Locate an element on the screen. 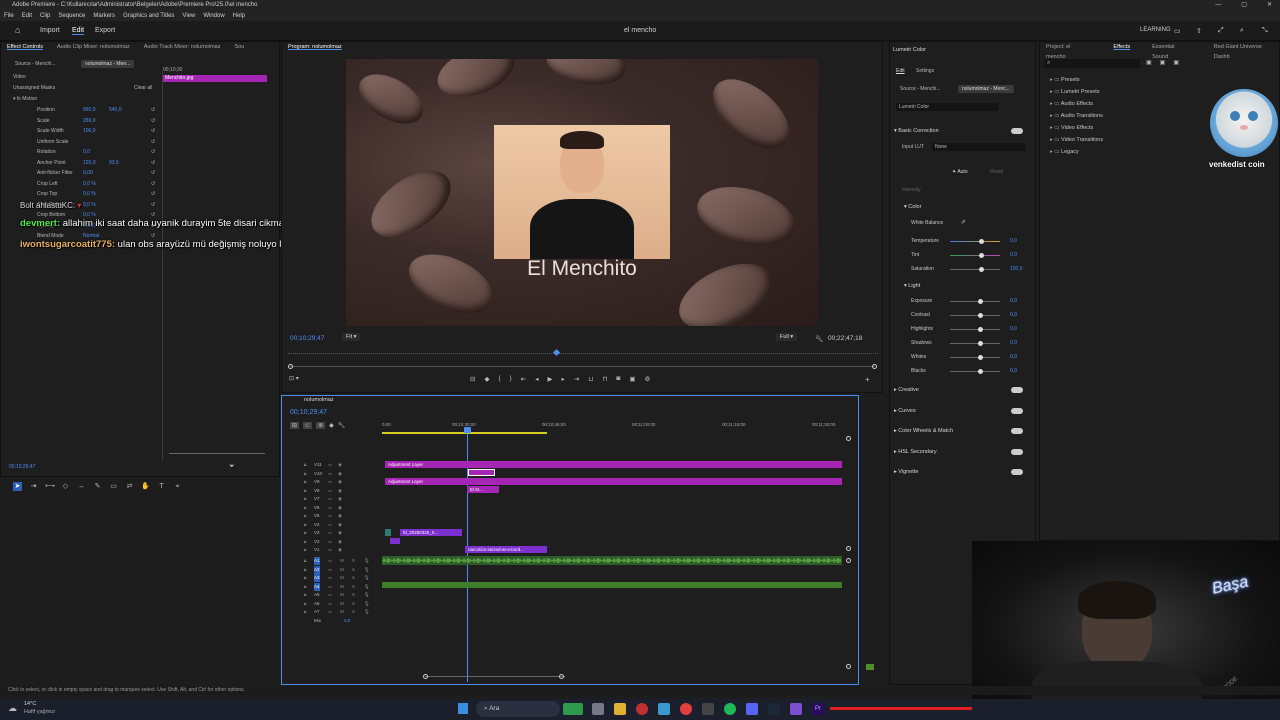 The height and width of the screenshot is (720, 1280). audio-track-header: 🔒︎ A1 ▭ M S 🎙︎ is located at coordinates (329, 561).